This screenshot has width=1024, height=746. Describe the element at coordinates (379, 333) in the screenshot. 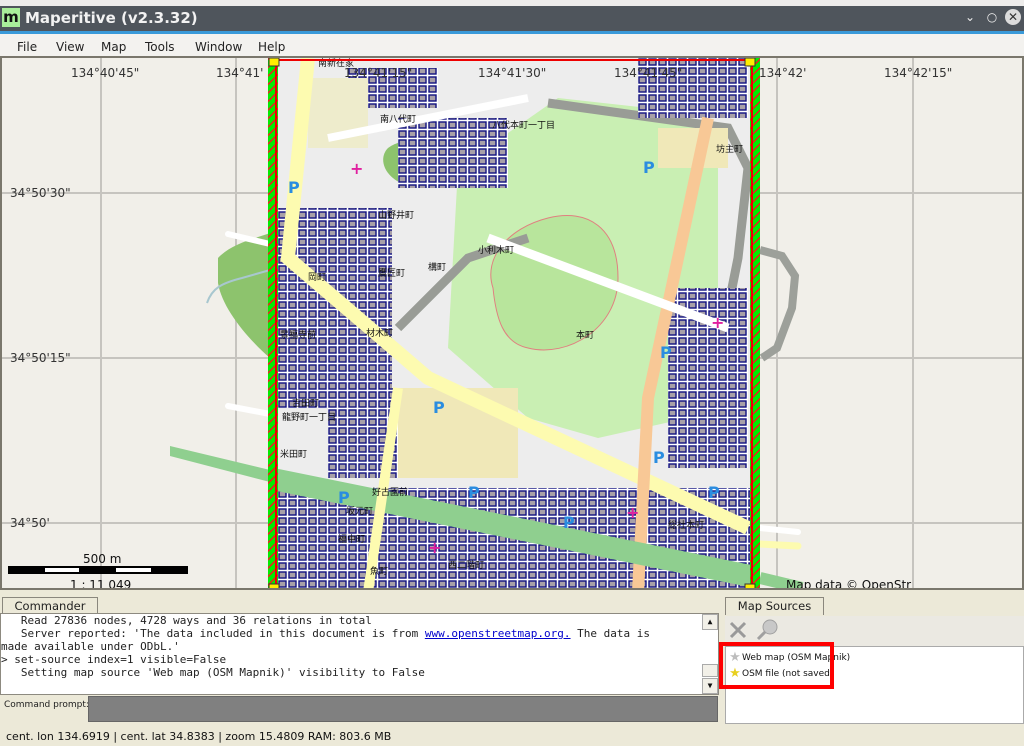

I see `svg-text: 材木町` at that location.